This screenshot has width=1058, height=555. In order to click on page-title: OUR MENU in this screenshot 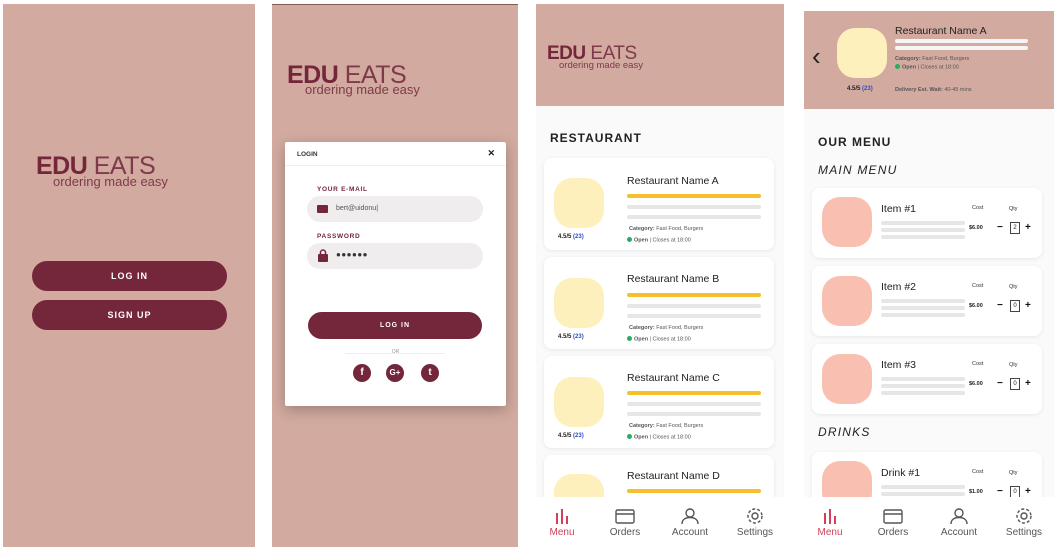, I will do `click(855, 142)`.